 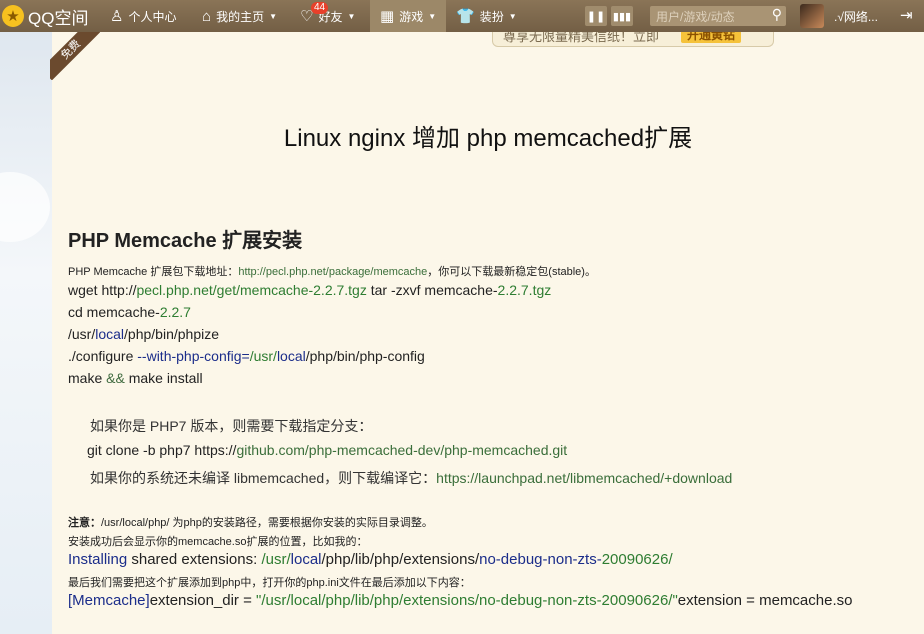 I want to click on star-logo-icon: ★, so click(x=13, y=16).